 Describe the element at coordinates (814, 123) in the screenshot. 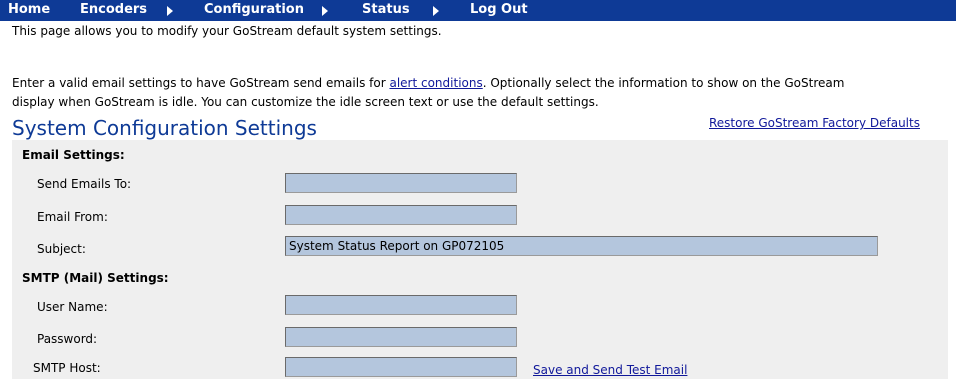

I see `restore-factory-defaults-link: Restore GoStream Factory Defaults` at that location.